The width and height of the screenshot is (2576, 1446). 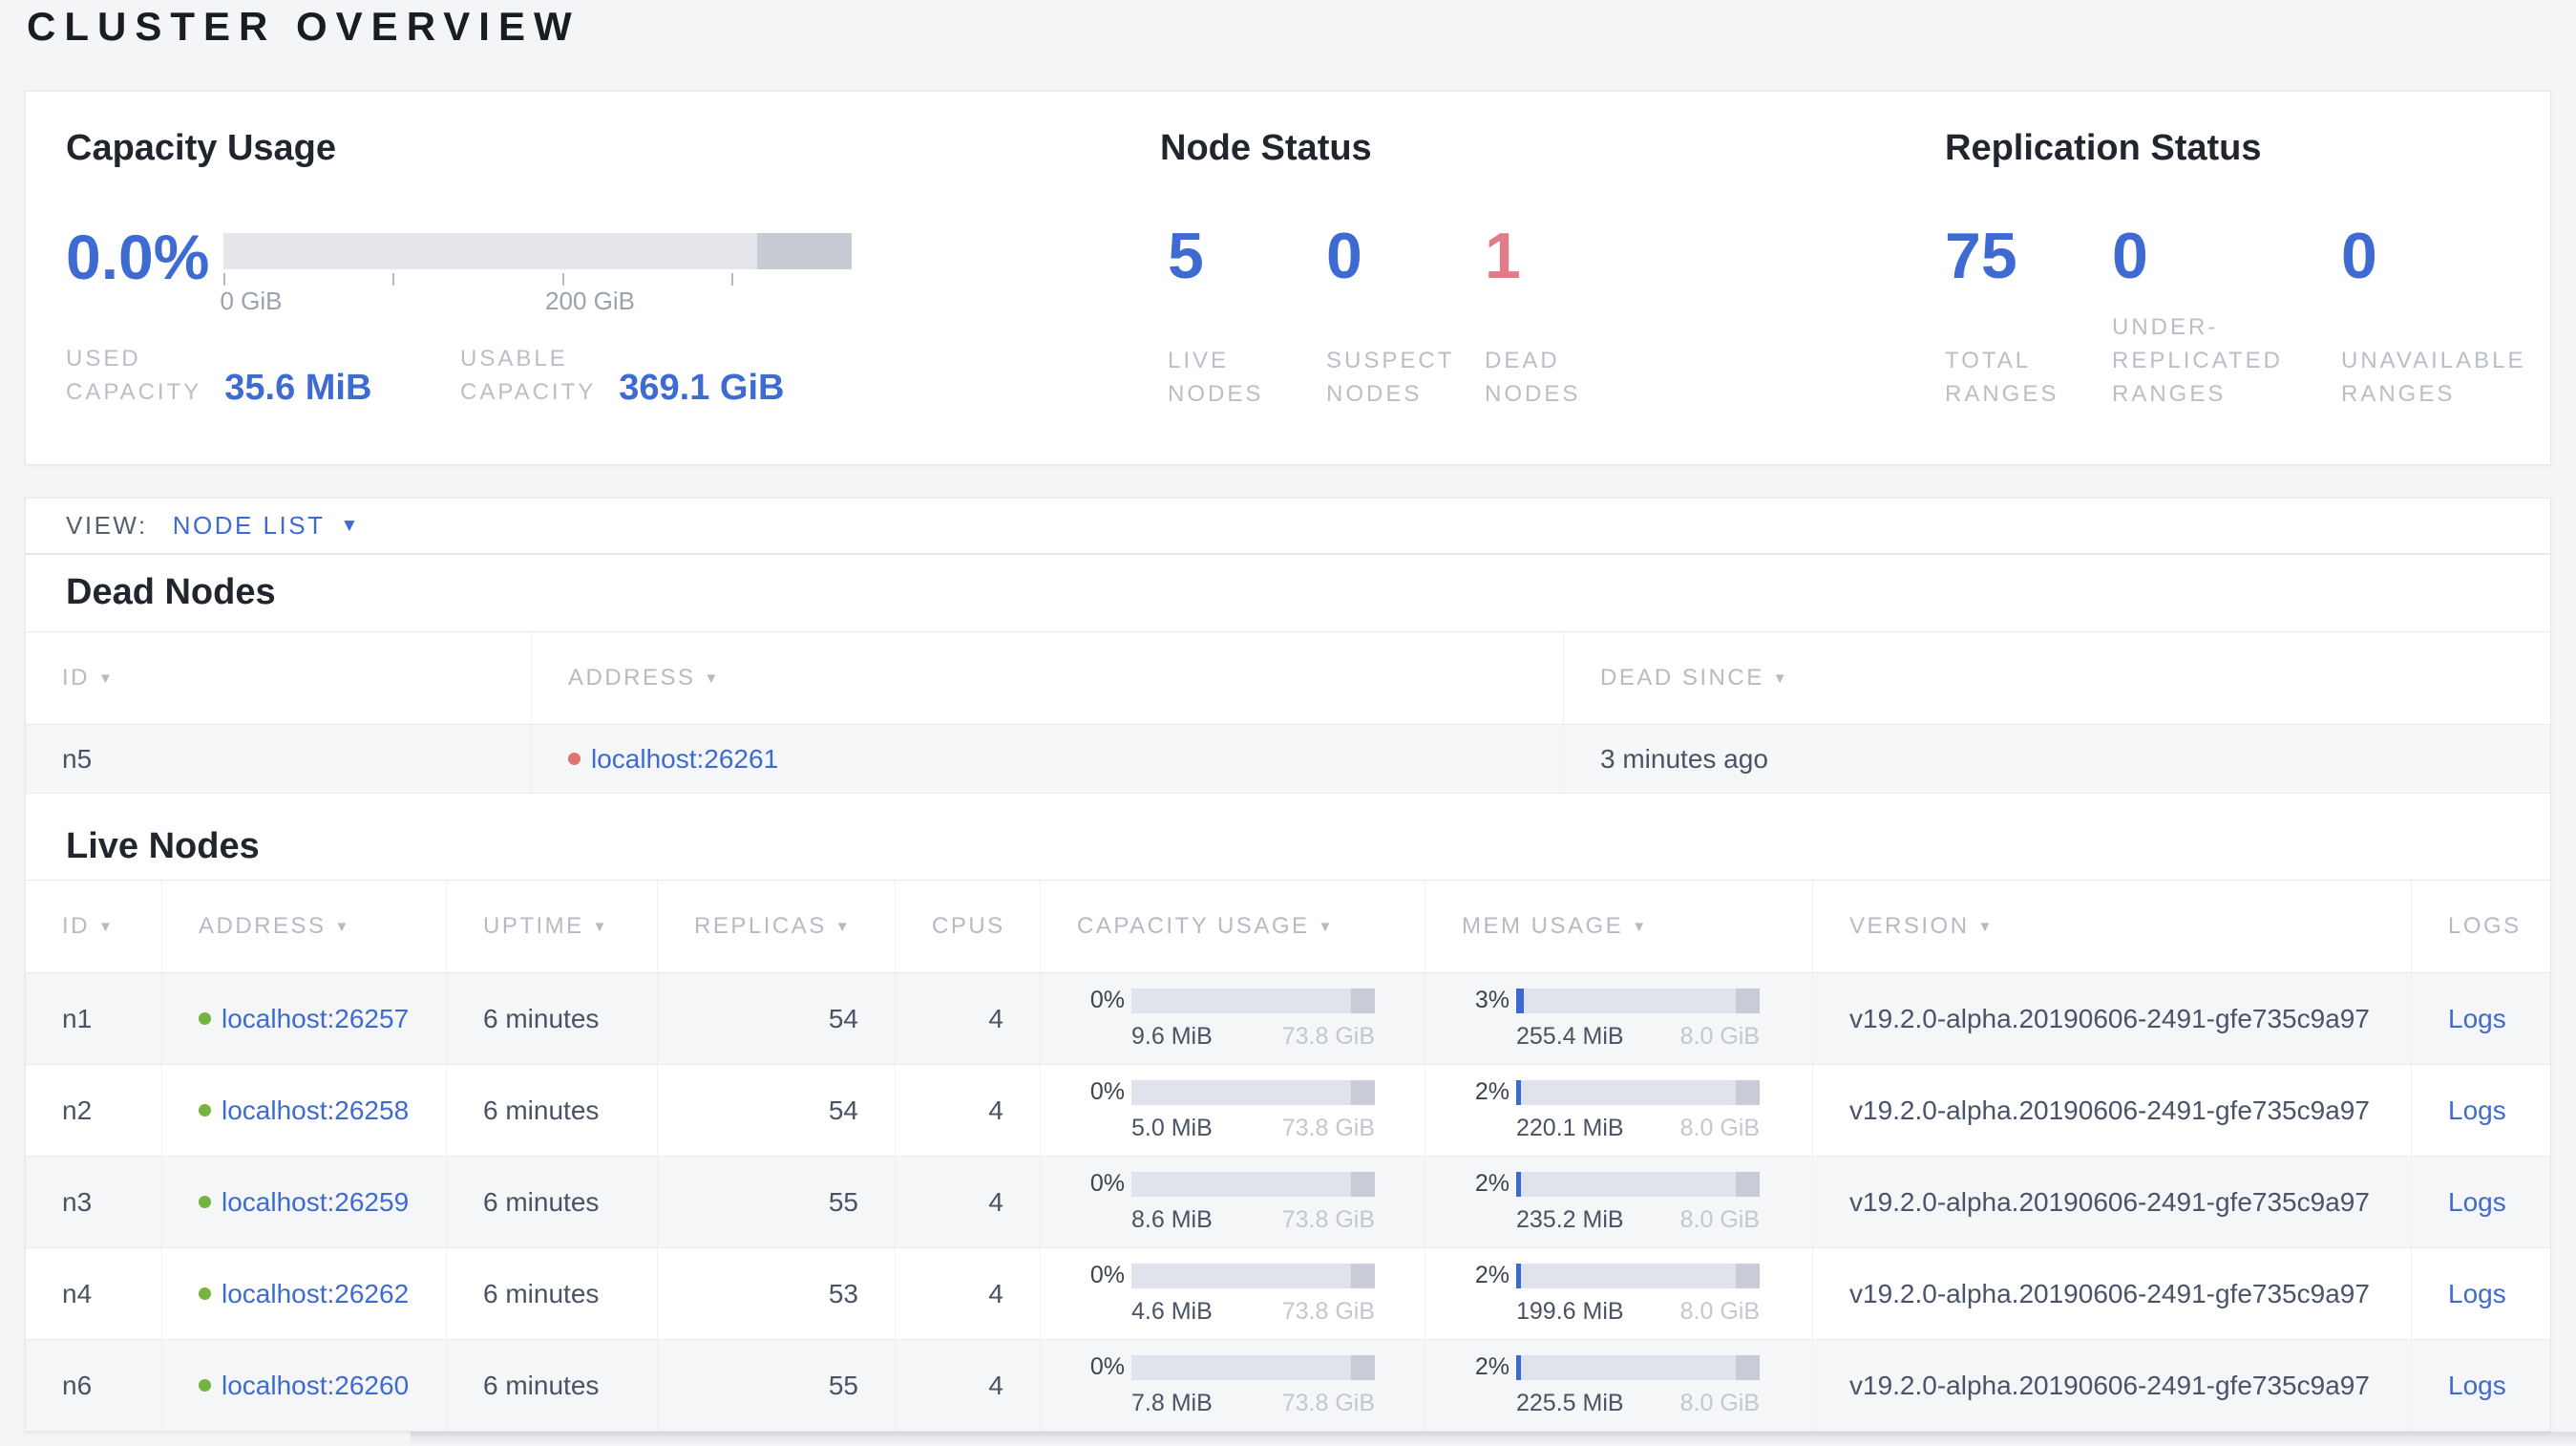 I want to click on node-address-link: localhost:26261, so click(x=684, y=759).